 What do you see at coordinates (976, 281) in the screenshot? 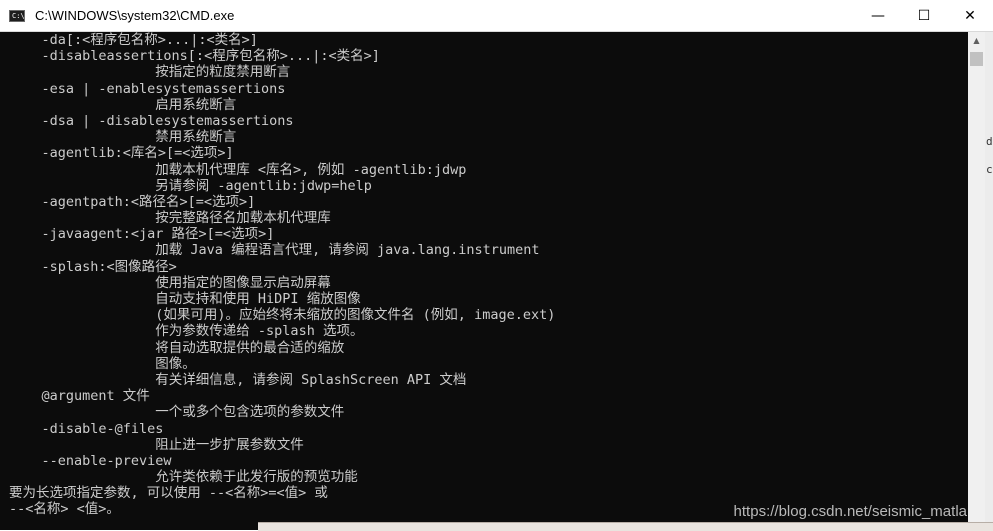
I see `vertical-scrollbar: ▲` at bounding box center [976, 281].